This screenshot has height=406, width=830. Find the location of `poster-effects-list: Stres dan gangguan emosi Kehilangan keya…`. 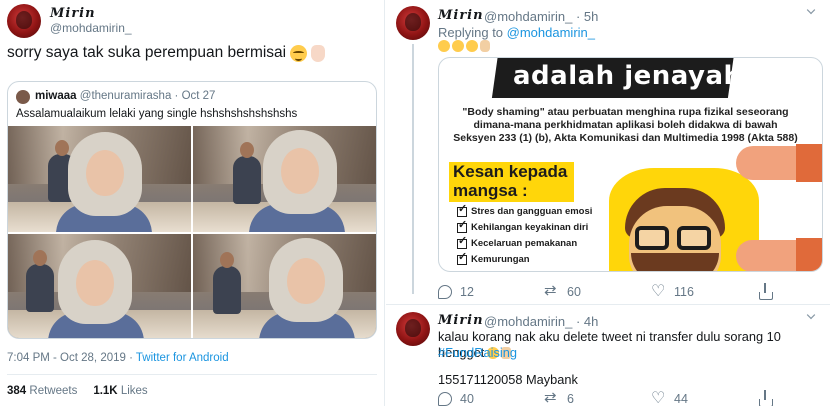

poster-effects-list: Stres dan gangguan emosi Kehilangan keya… is located at coordinates (532, 237).